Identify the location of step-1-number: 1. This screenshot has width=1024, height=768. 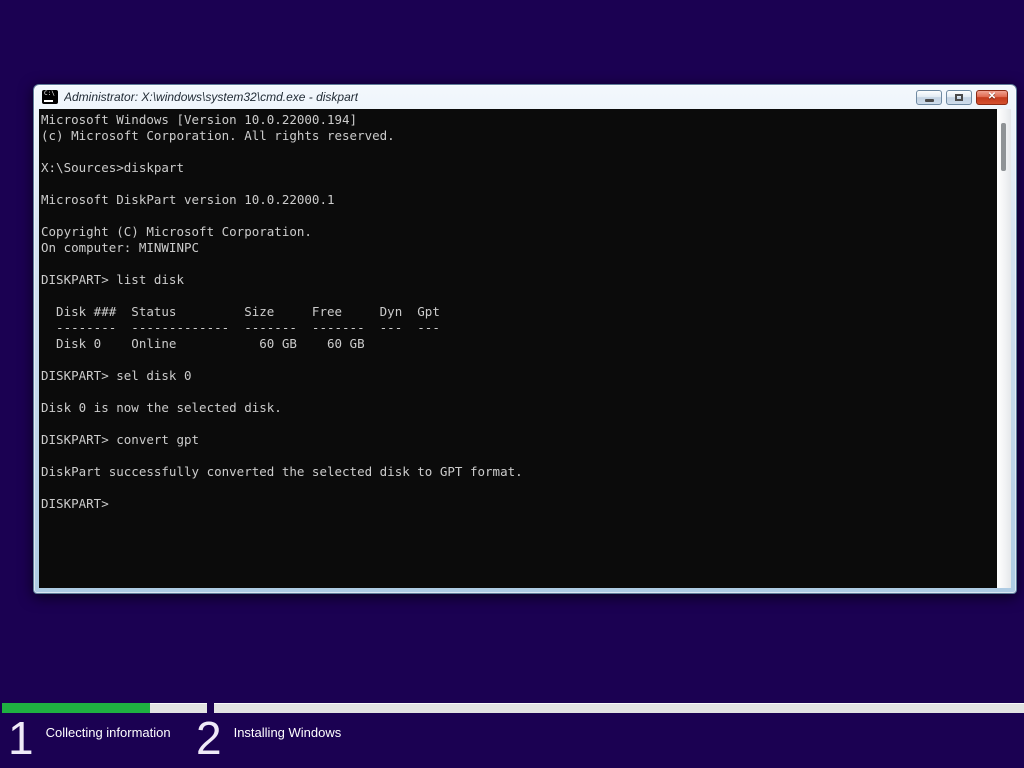
(21, 738).